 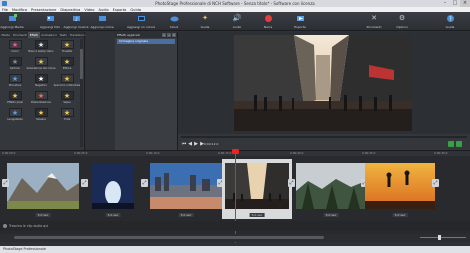 What do you see at coordinates (174, 18) in the screenshot?
I see `cloud-icon` at bounding box center [174, 18].